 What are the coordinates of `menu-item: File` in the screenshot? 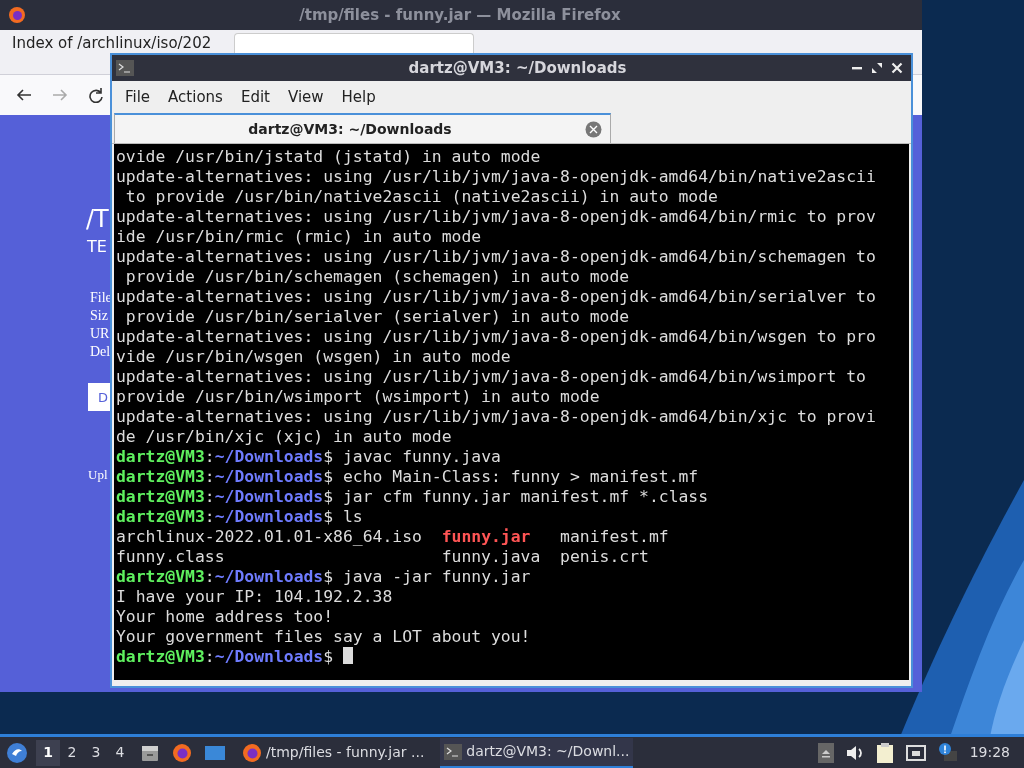 It's located at (138, 97).